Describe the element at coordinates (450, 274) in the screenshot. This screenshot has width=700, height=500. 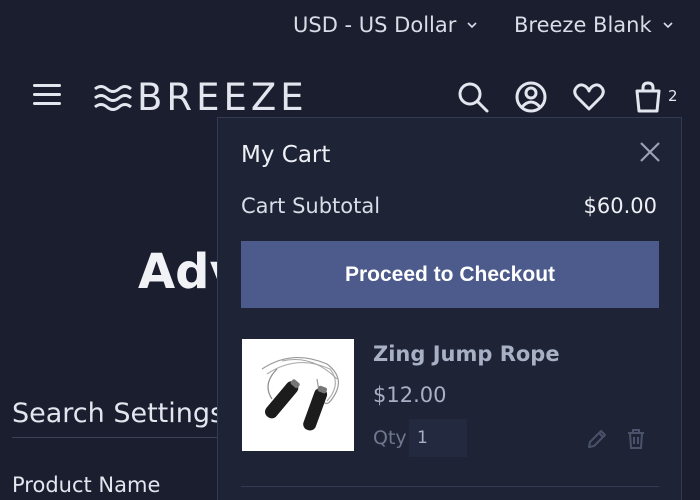
I see `proceed-to-checkout-button: Proceed to Checkout` at that location.